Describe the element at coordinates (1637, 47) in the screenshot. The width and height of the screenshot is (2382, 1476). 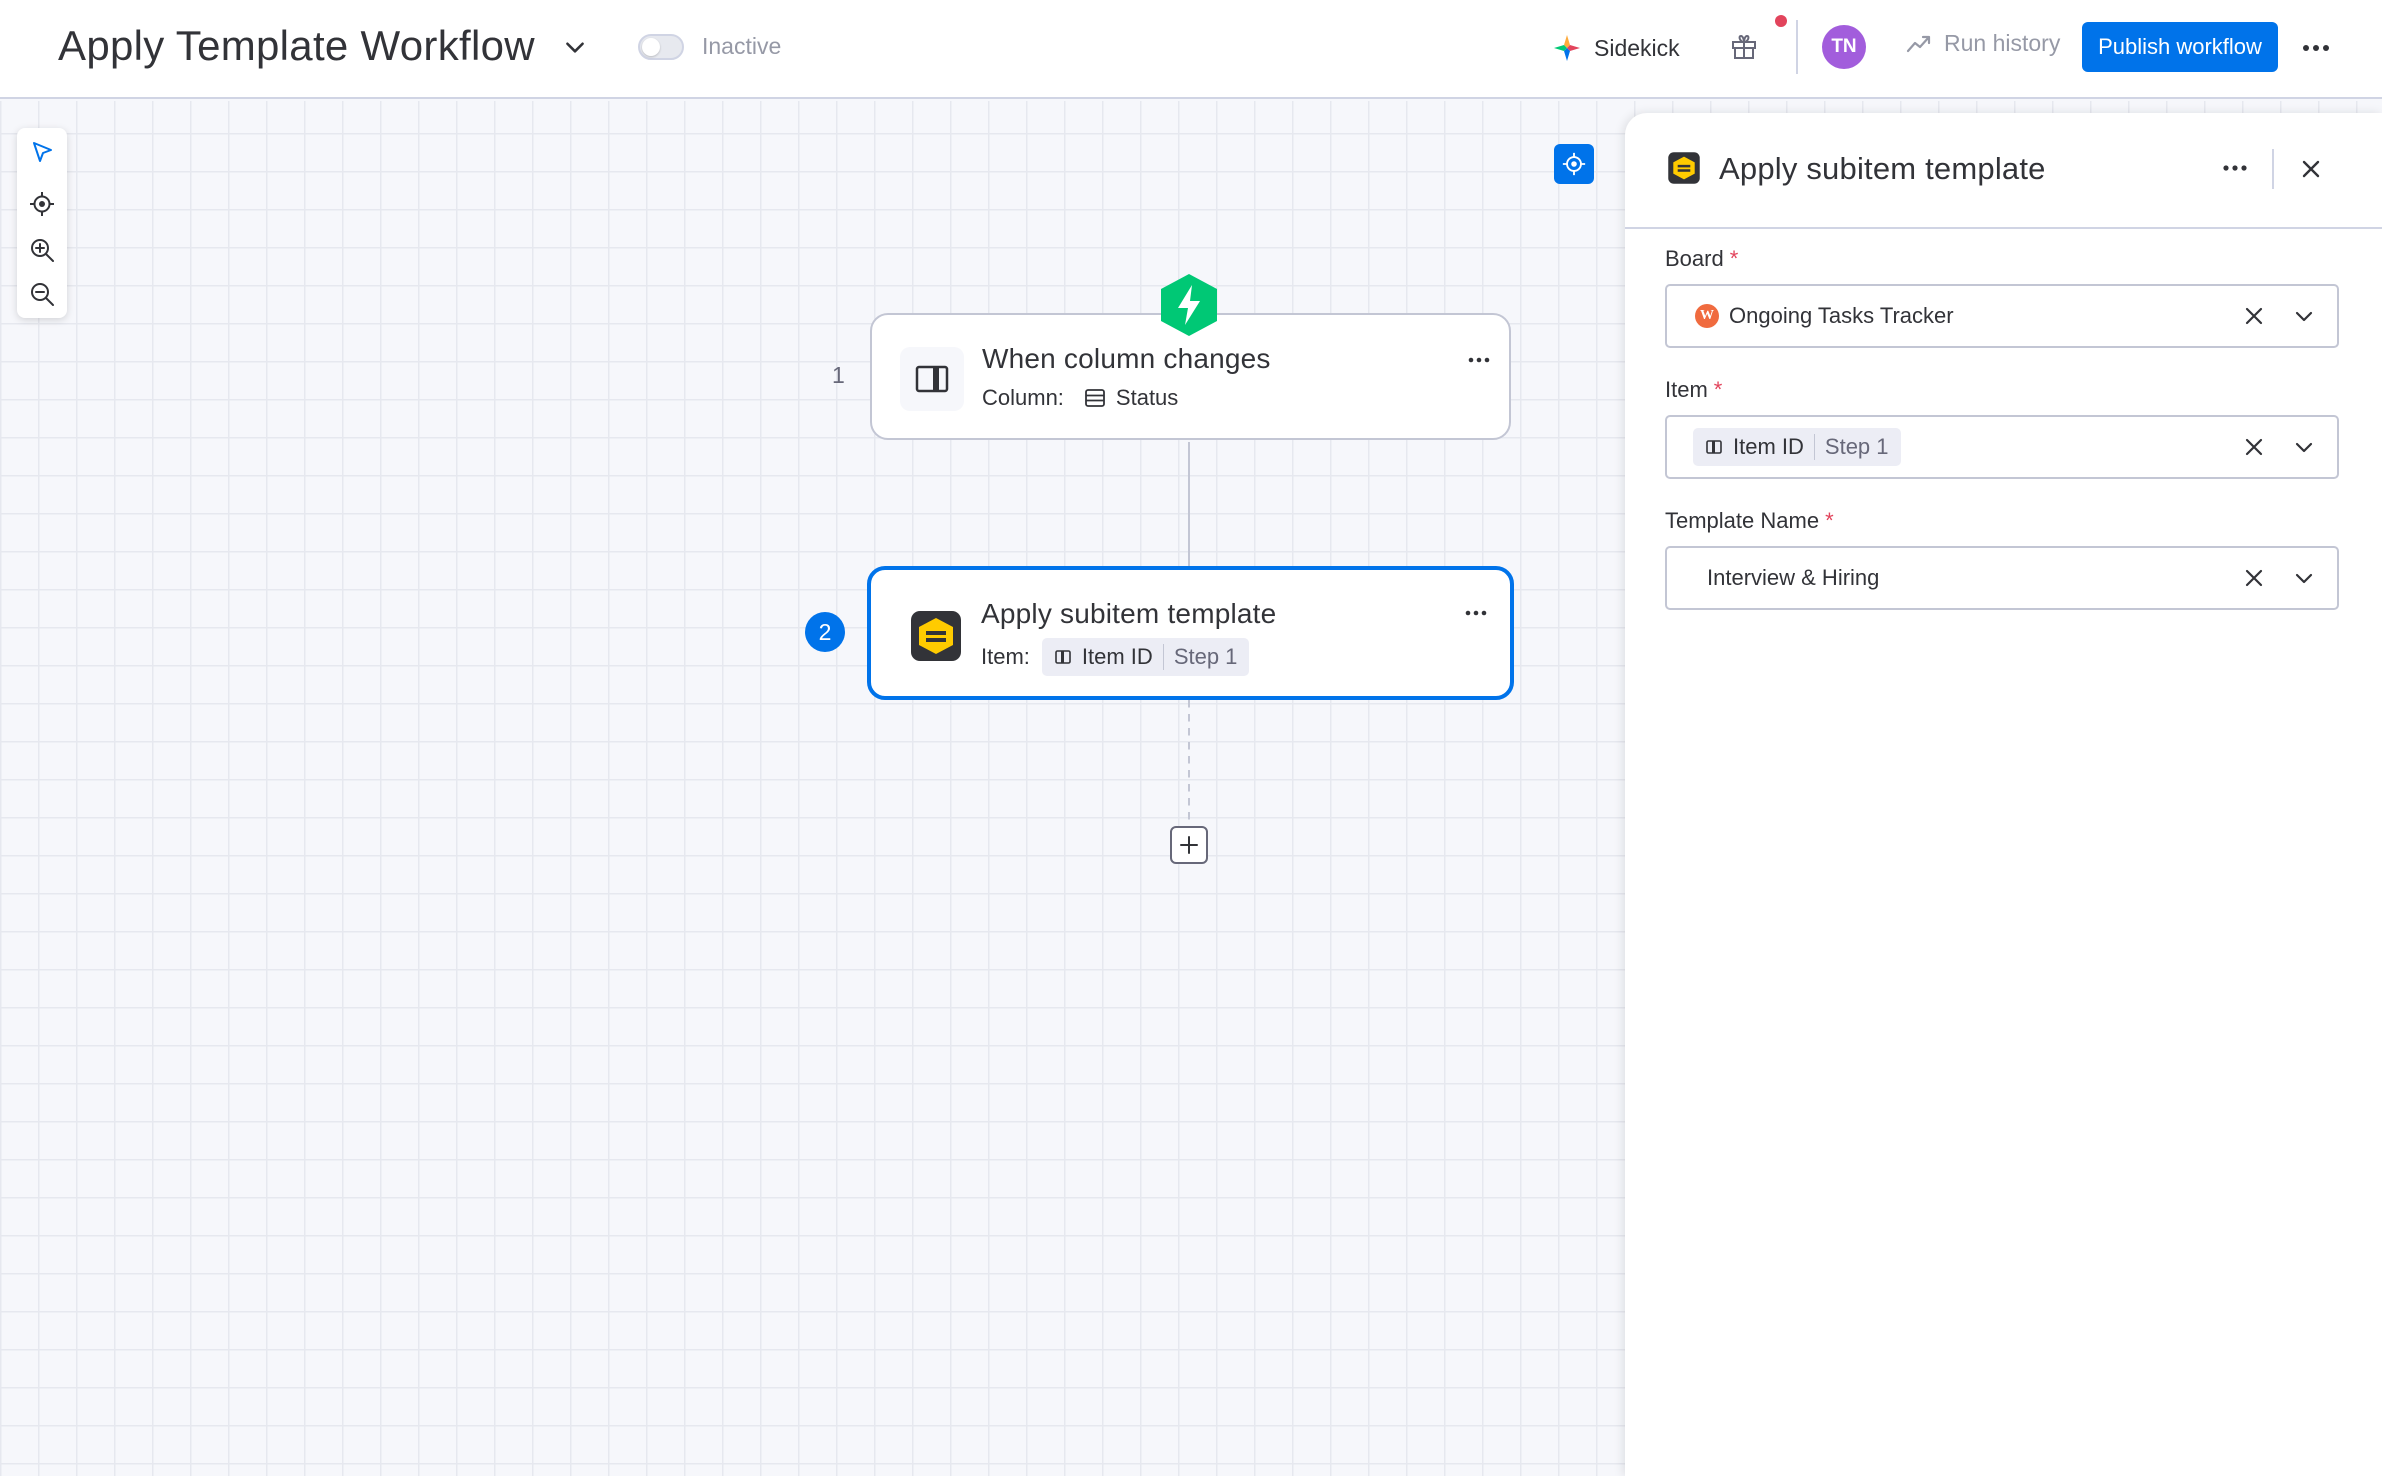
I see `sidekick-label: Sidekick` at that location.